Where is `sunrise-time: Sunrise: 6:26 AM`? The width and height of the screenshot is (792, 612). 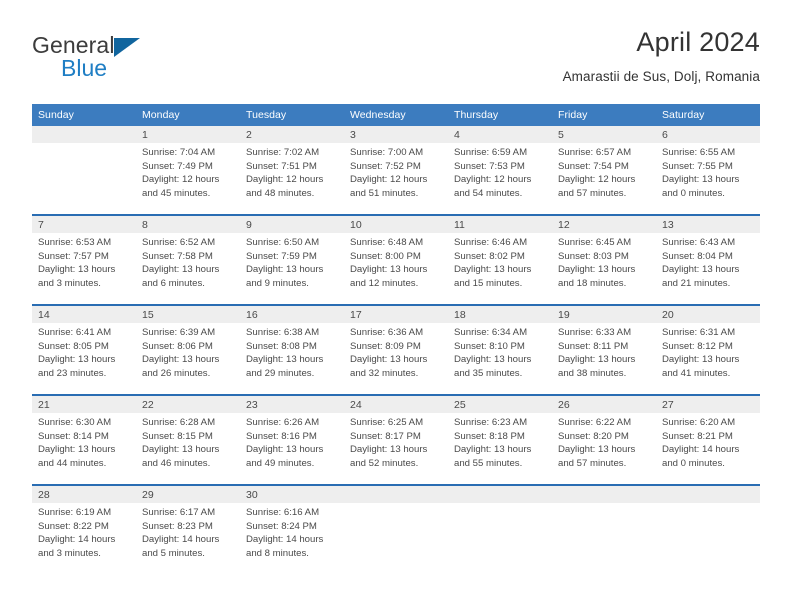 sunrise-time: Sunrise: 6:26 AM is located at coordinates (283, 422).